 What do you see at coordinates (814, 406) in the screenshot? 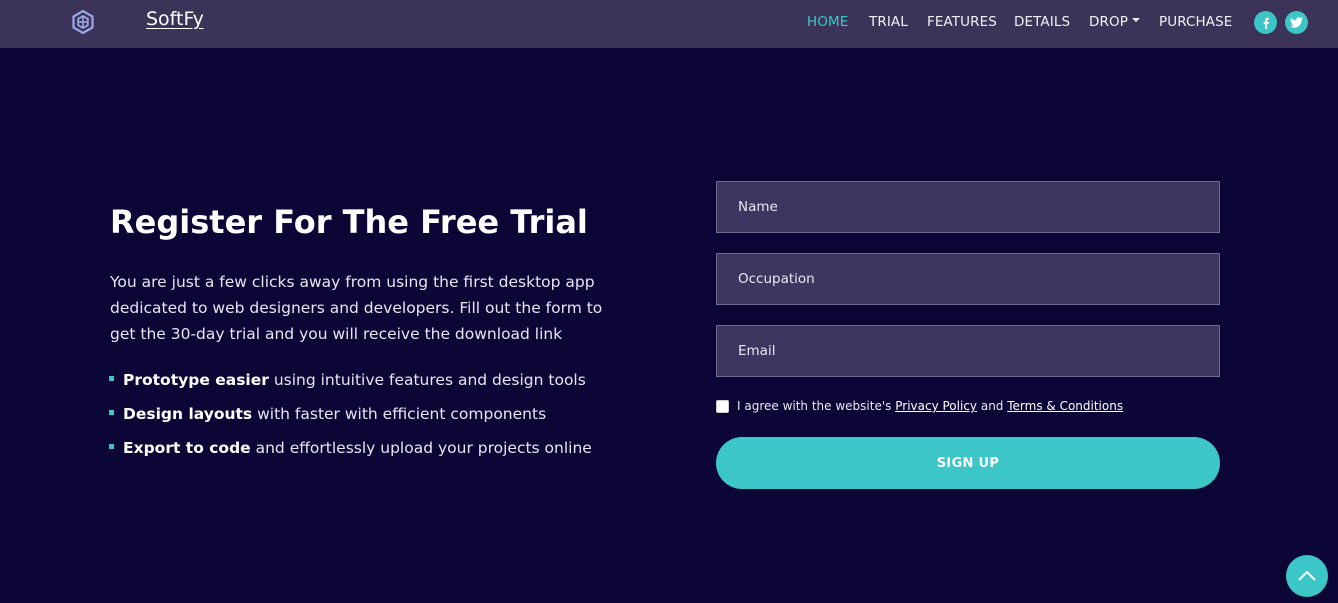
I see `agree-text: I agree with the website's` at bounding box center [814, 406].